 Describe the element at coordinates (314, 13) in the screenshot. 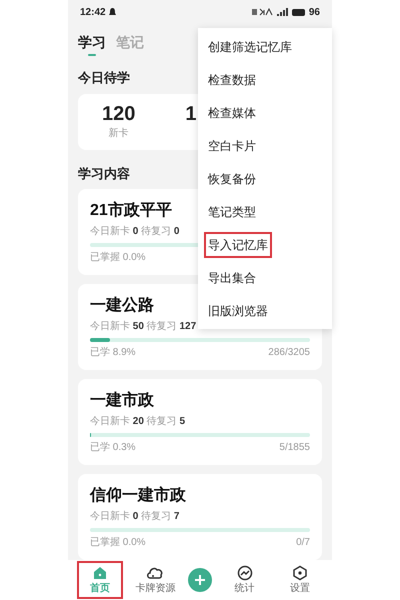

I see `battery-level: 96` at that location.